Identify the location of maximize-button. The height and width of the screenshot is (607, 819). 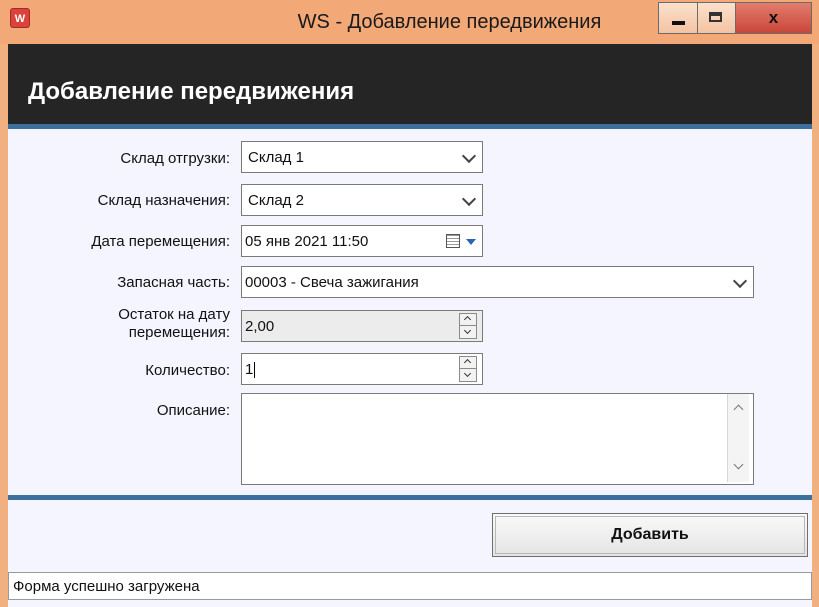
(717, 18).